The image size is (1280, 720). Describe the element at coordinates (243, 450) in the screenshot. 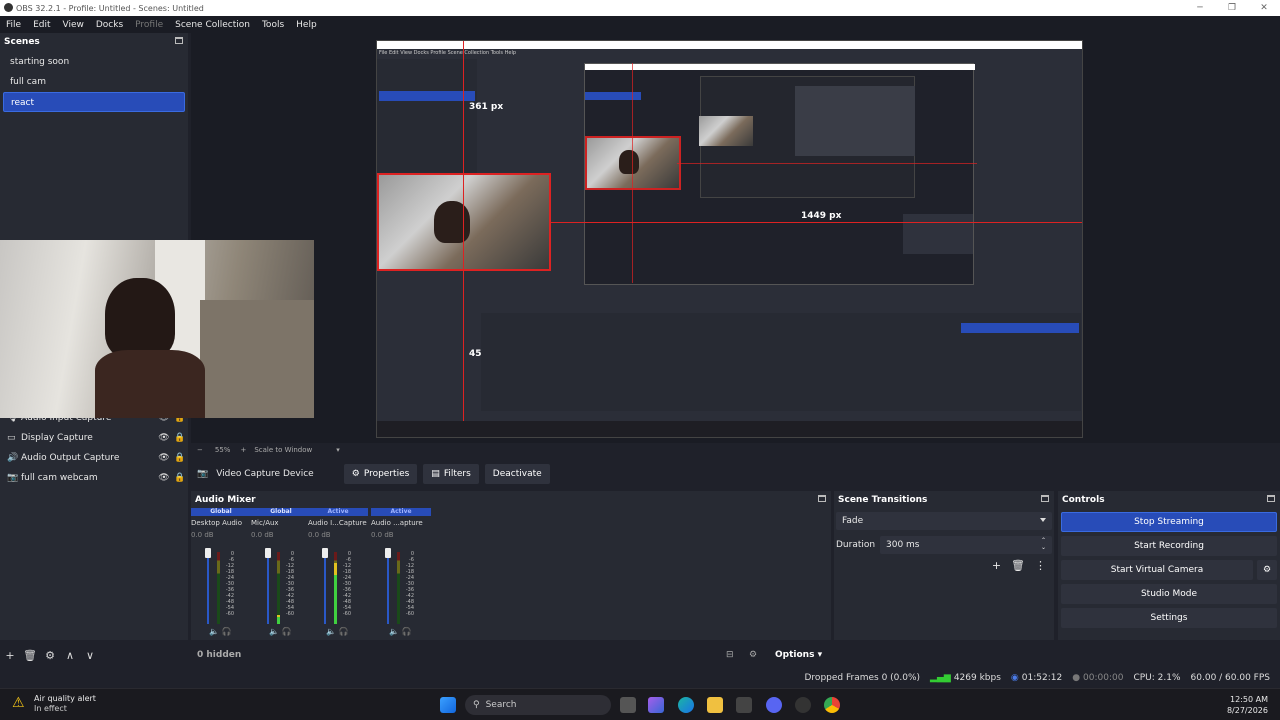

I see `zoom-in-button: +` at that location.